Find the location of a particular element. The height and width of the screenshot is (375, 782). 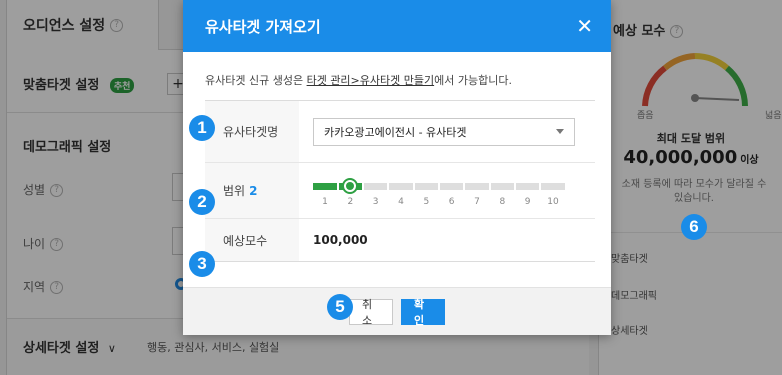

range-slider-cell: 1 2 3 4 5 6 7 8 9 10 is located at coordinates (447, 190).